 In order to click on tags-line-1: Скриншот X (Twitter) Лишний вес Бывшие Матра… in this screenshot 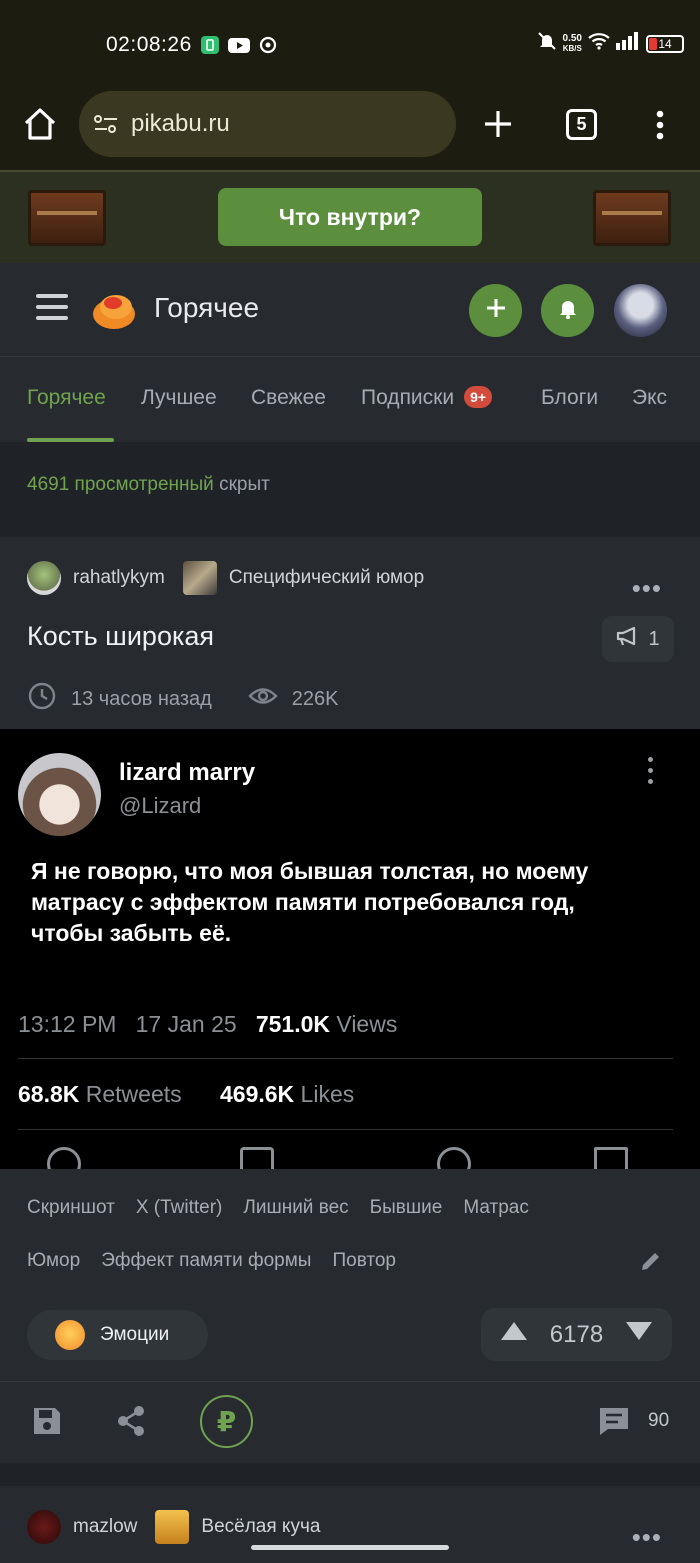, I will do `click(288, 1208)`.